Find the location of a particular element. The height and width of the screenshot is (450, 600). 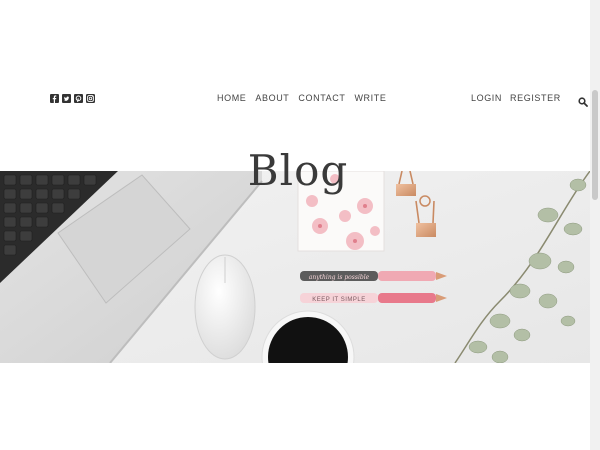

nav-link-register: REGISTER is located at coordinates (535, 98).